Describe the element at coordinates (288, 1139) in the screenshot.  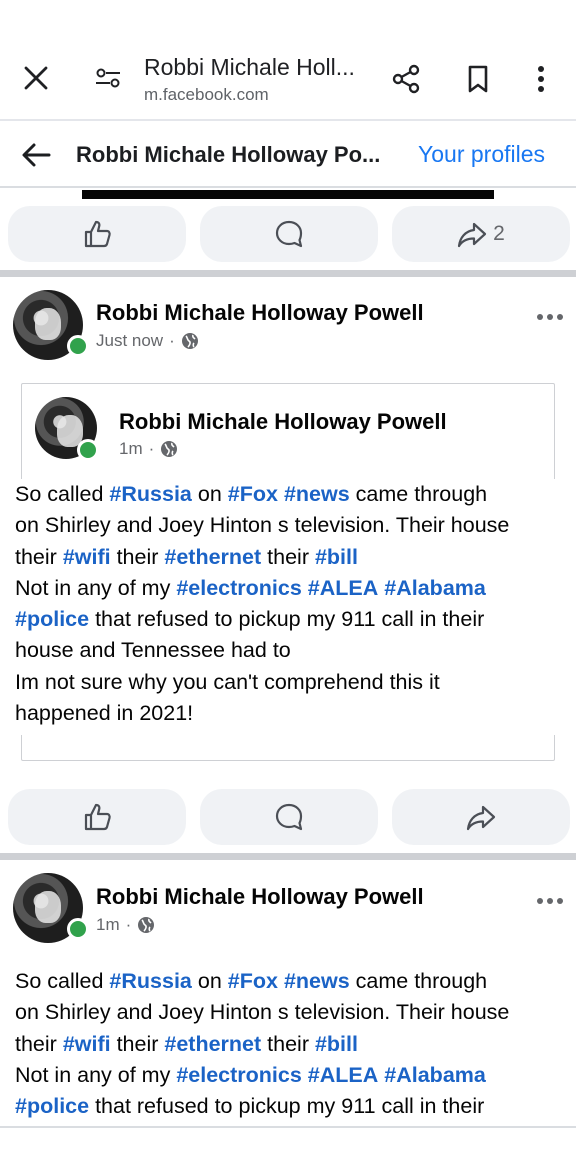
I see `bottom-edge` at that location.